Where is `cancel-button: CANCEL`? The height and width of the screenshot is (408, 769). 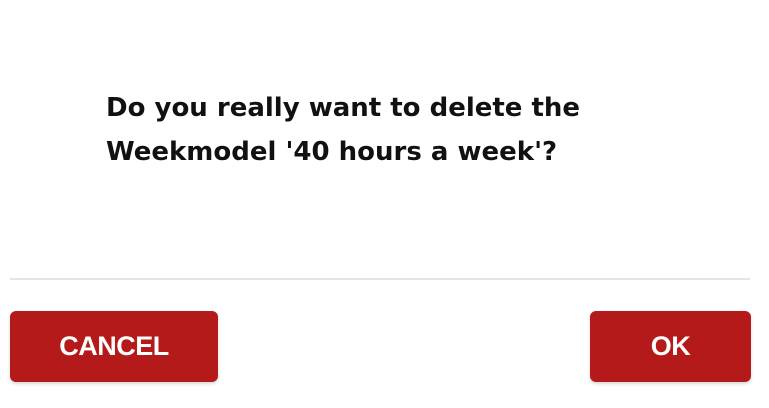
cancel-button: CANCEL is located at coordinates (114, 346).